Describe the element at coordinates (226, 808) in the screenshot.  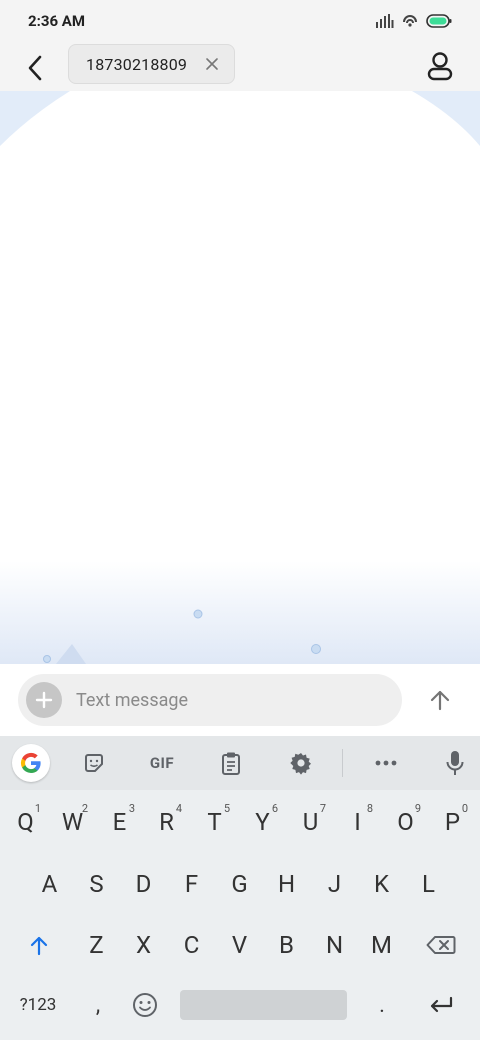
I see `key-hint: 5` at that location.